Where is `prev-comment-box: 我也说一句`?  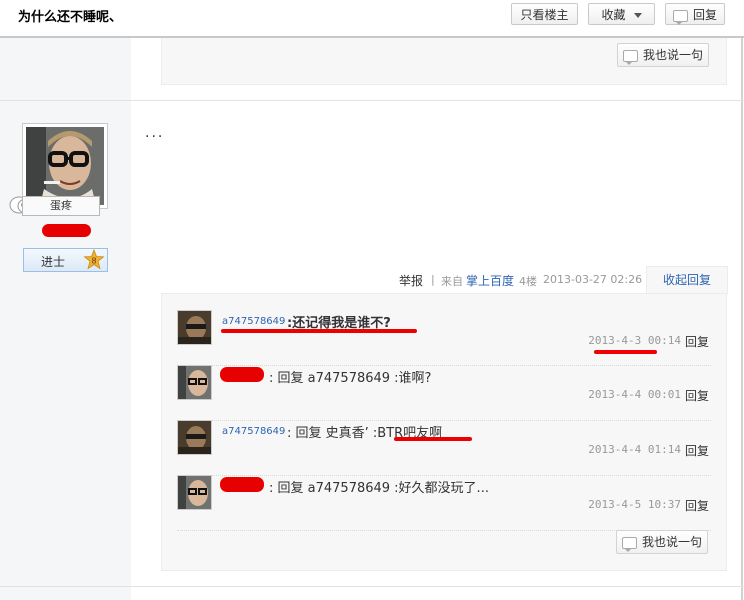 prev-comment-box: 我也说一句 is located at coordinates (444, 61).